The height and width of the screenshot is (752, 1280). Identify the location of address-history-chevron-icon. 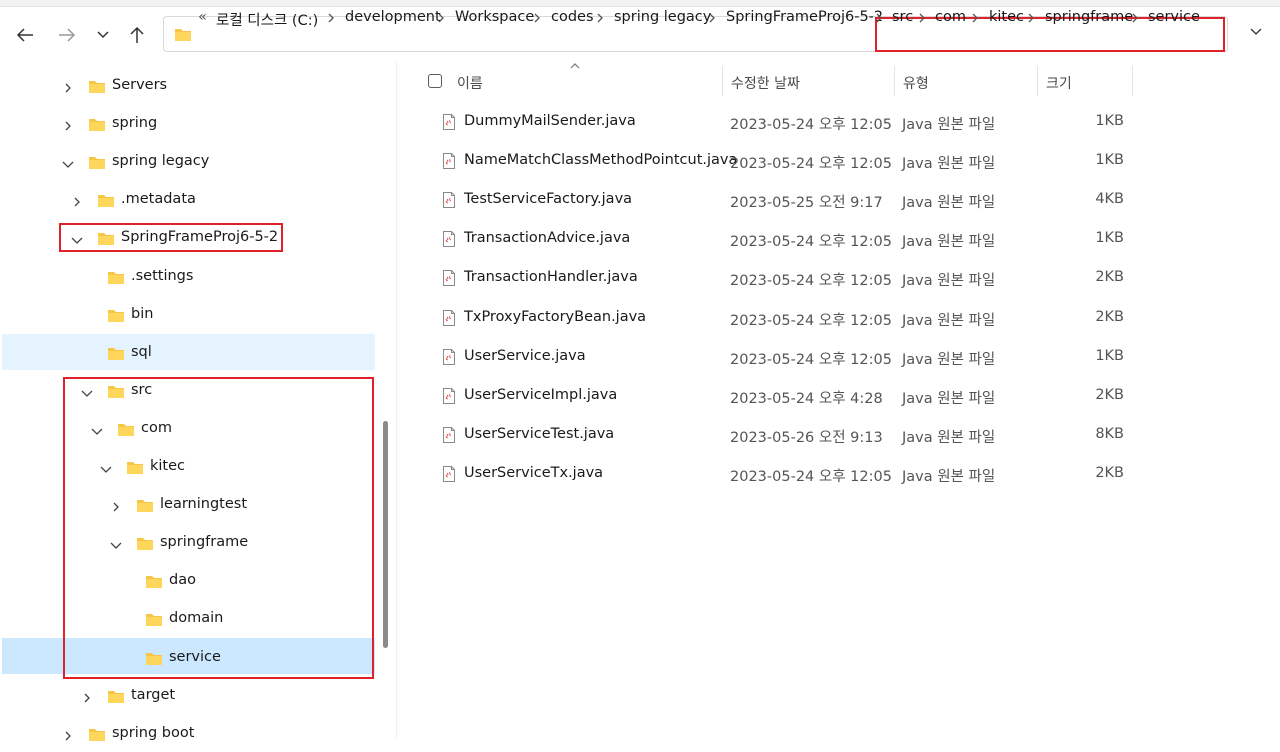
(1256, 32).